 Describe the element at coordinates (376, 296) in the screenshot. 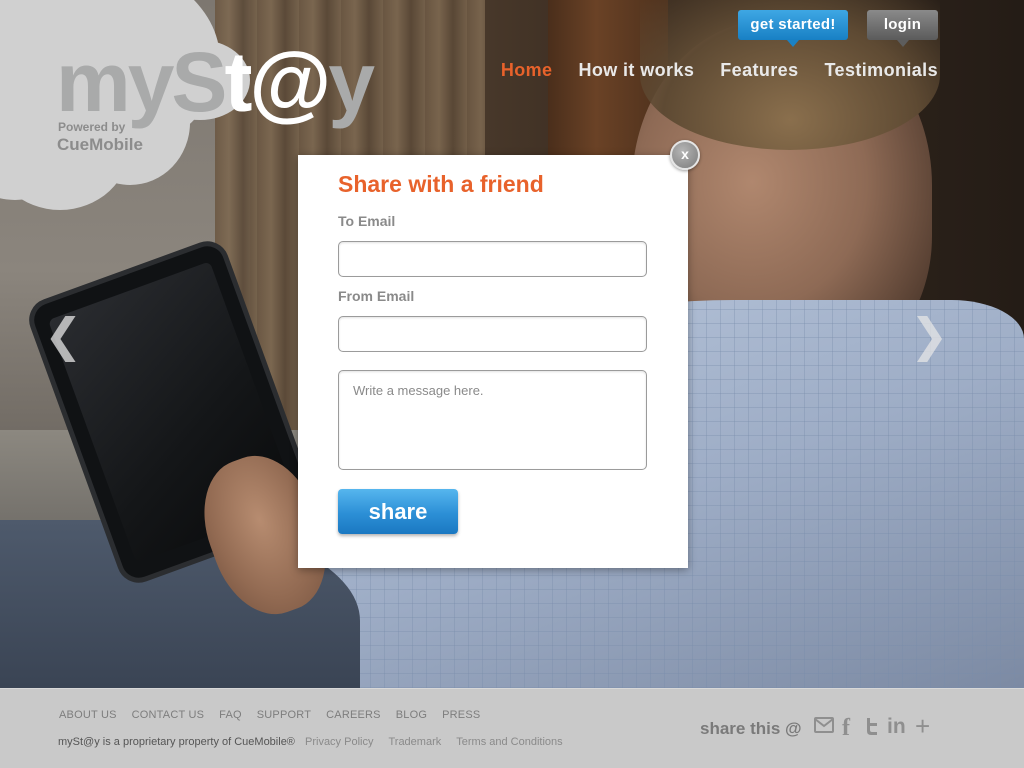

I see `from-email-label: From Email` at that location.